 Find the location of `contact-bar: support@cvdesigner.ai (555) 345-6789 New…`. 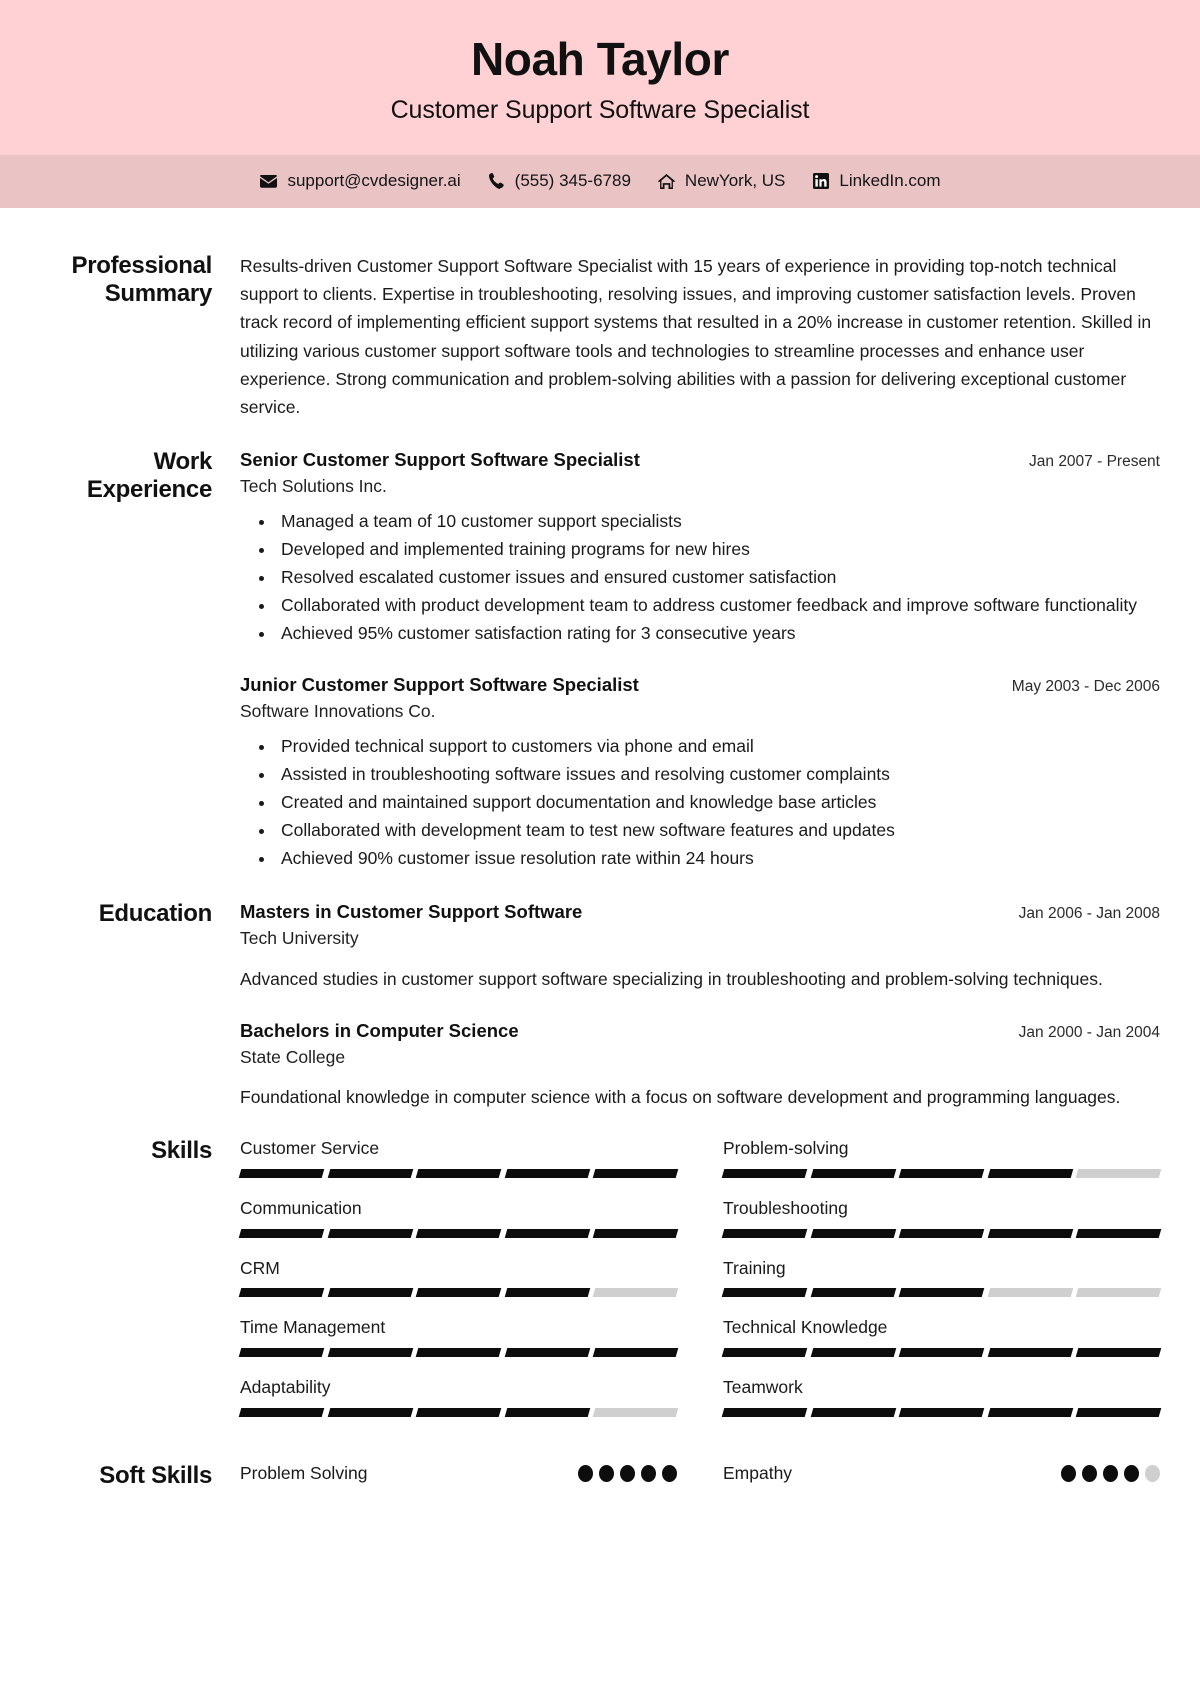

contact-bar: support@cvdesigner.ai (555) 345-6789 New… is located at coordinates (600, 181).